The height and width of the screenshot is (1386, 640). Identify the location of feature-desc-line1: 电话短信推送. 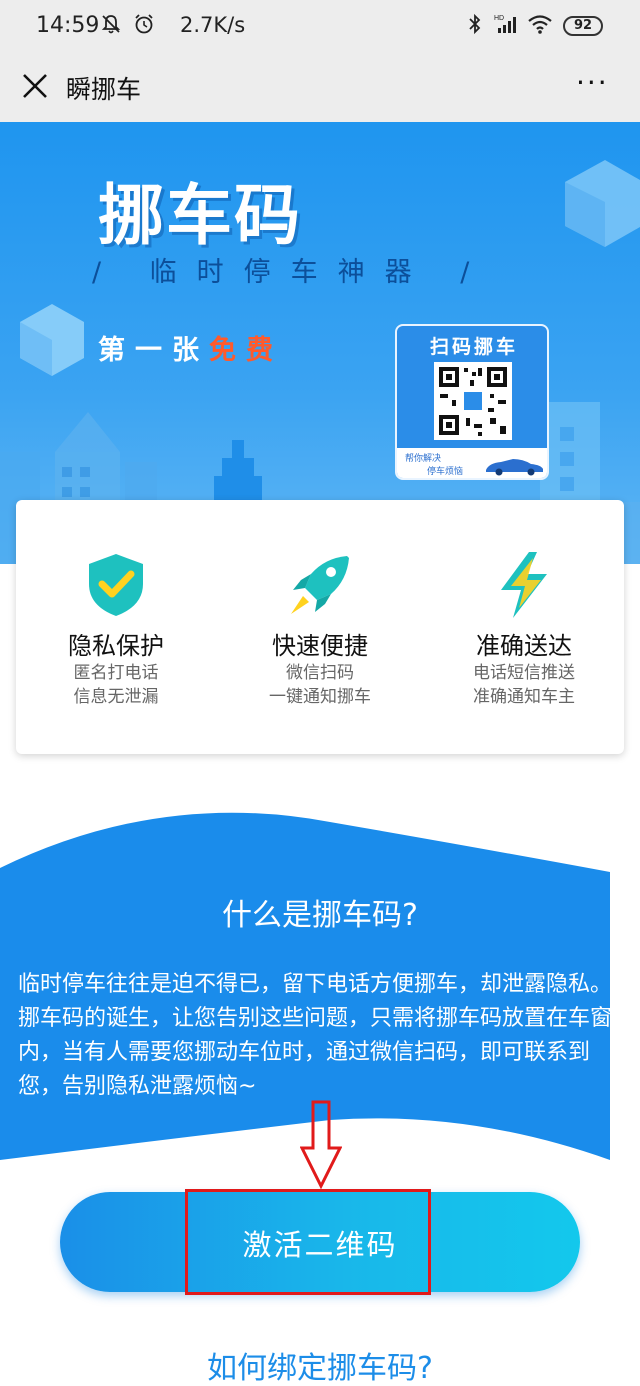
(524, 673).